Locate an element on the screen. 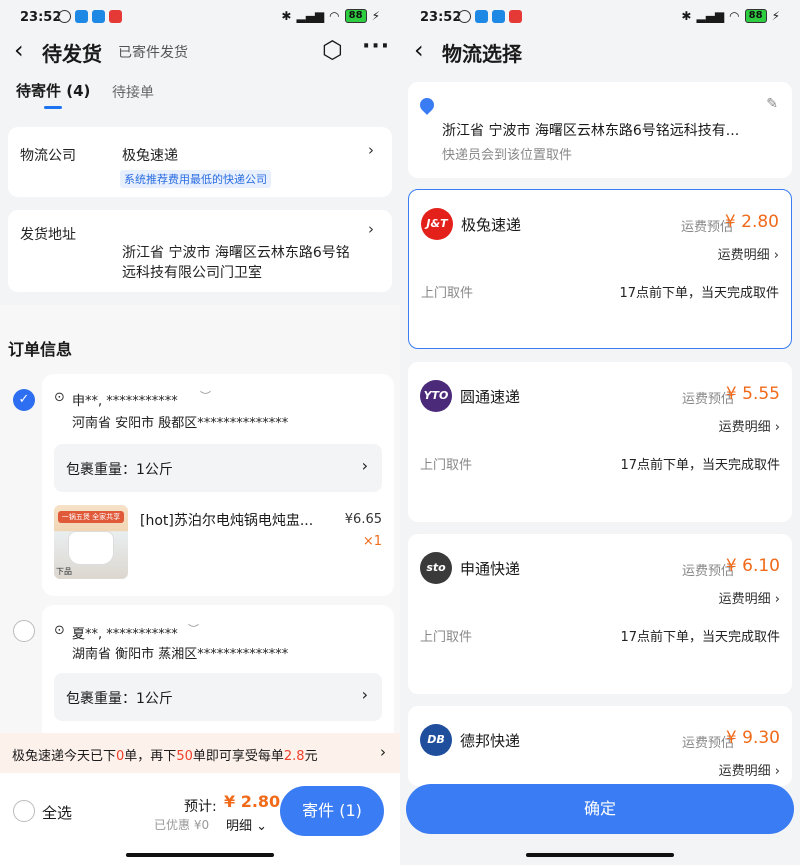 Image resolution: width=800 pixels, height=865 pixels. carrier-option: DB德邦快递运费预估¥ 9.30运费明细 ›上门取件17点前下单，当天完成取件 is located at coordinates (600, 761).